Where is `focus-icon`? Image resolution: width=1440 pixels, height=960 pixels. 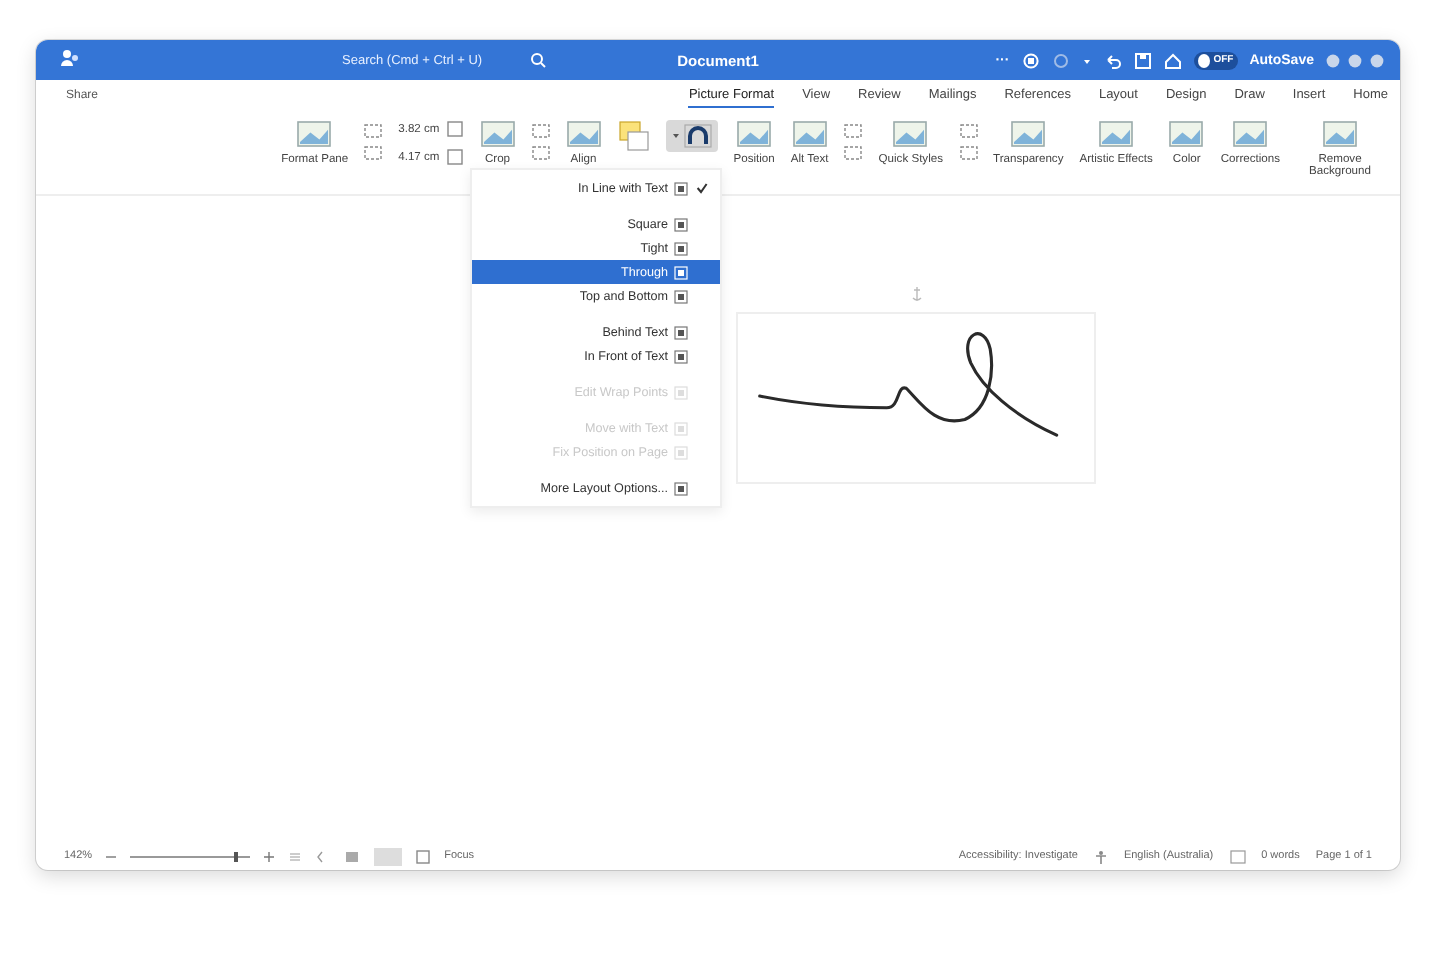
focus-icon is located at coordinates (423, 856).